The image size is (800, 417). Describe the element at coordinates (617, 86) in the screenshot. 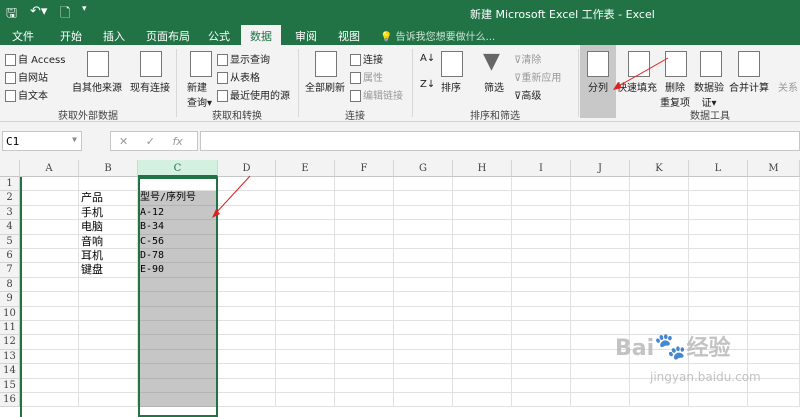

I see `arrow-head` at that location.